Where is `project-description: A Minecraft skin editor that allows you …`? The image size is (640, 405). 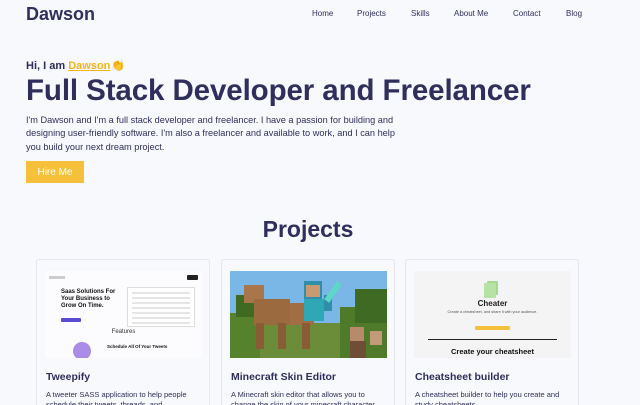
project-description: A Minecraft skin editor that allows you … is located at coordinates (303, 397).